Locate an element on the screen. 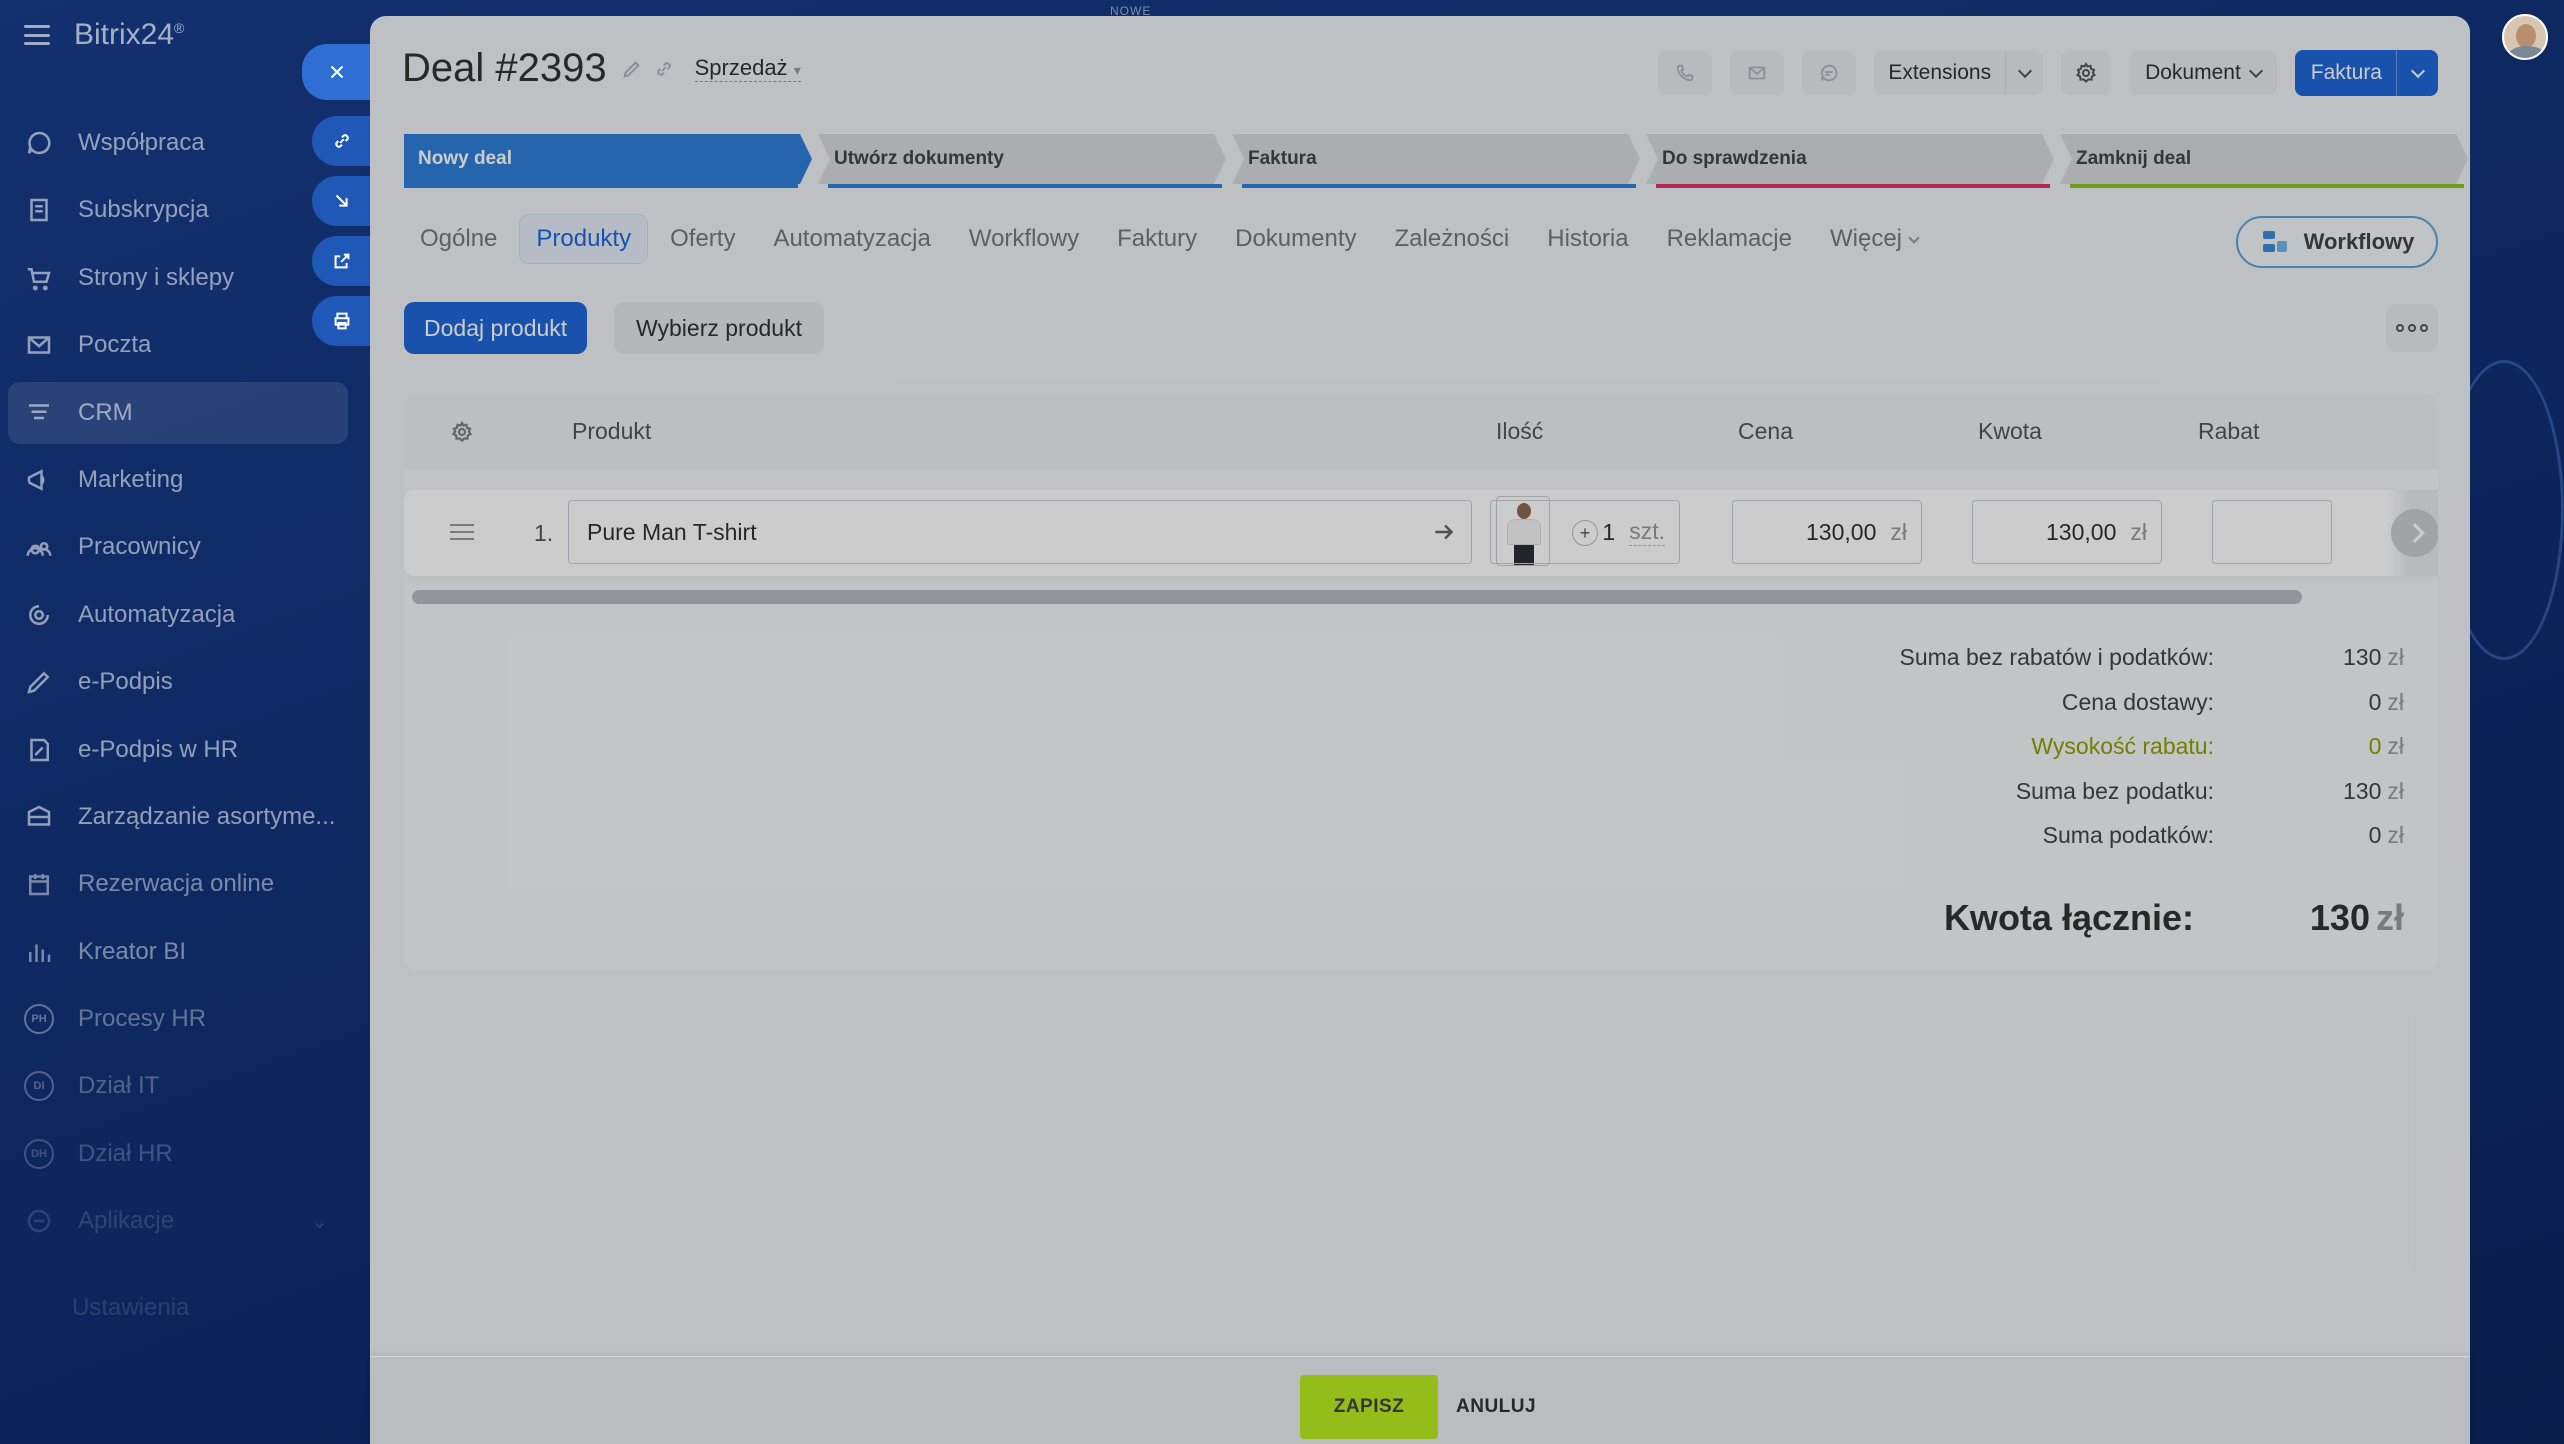  chevron-down-icon: ⌄ is located at coordinates (319, 1221).